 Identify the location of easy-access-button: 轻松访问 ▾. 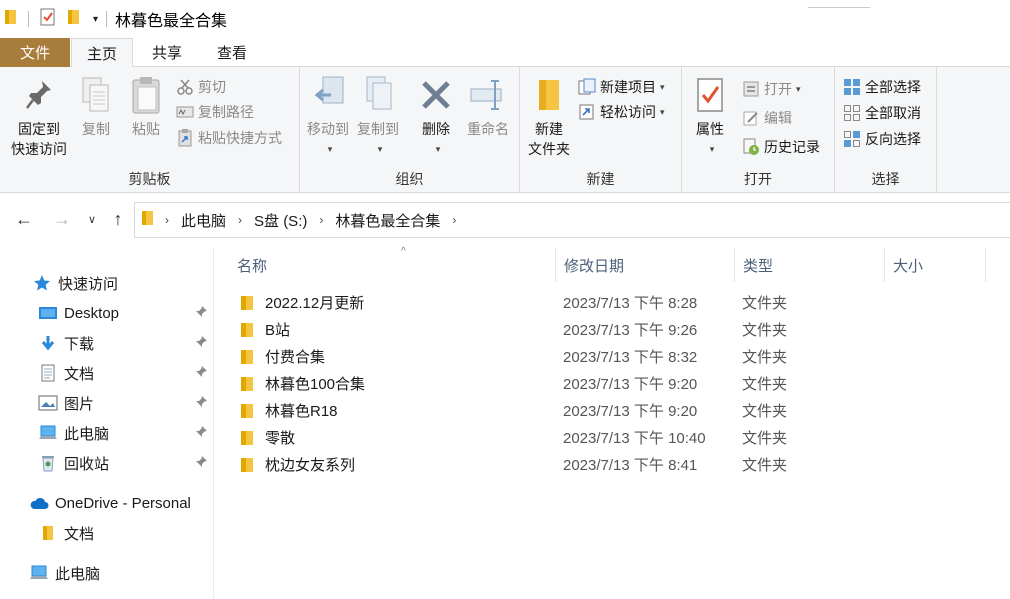
(621, 112).